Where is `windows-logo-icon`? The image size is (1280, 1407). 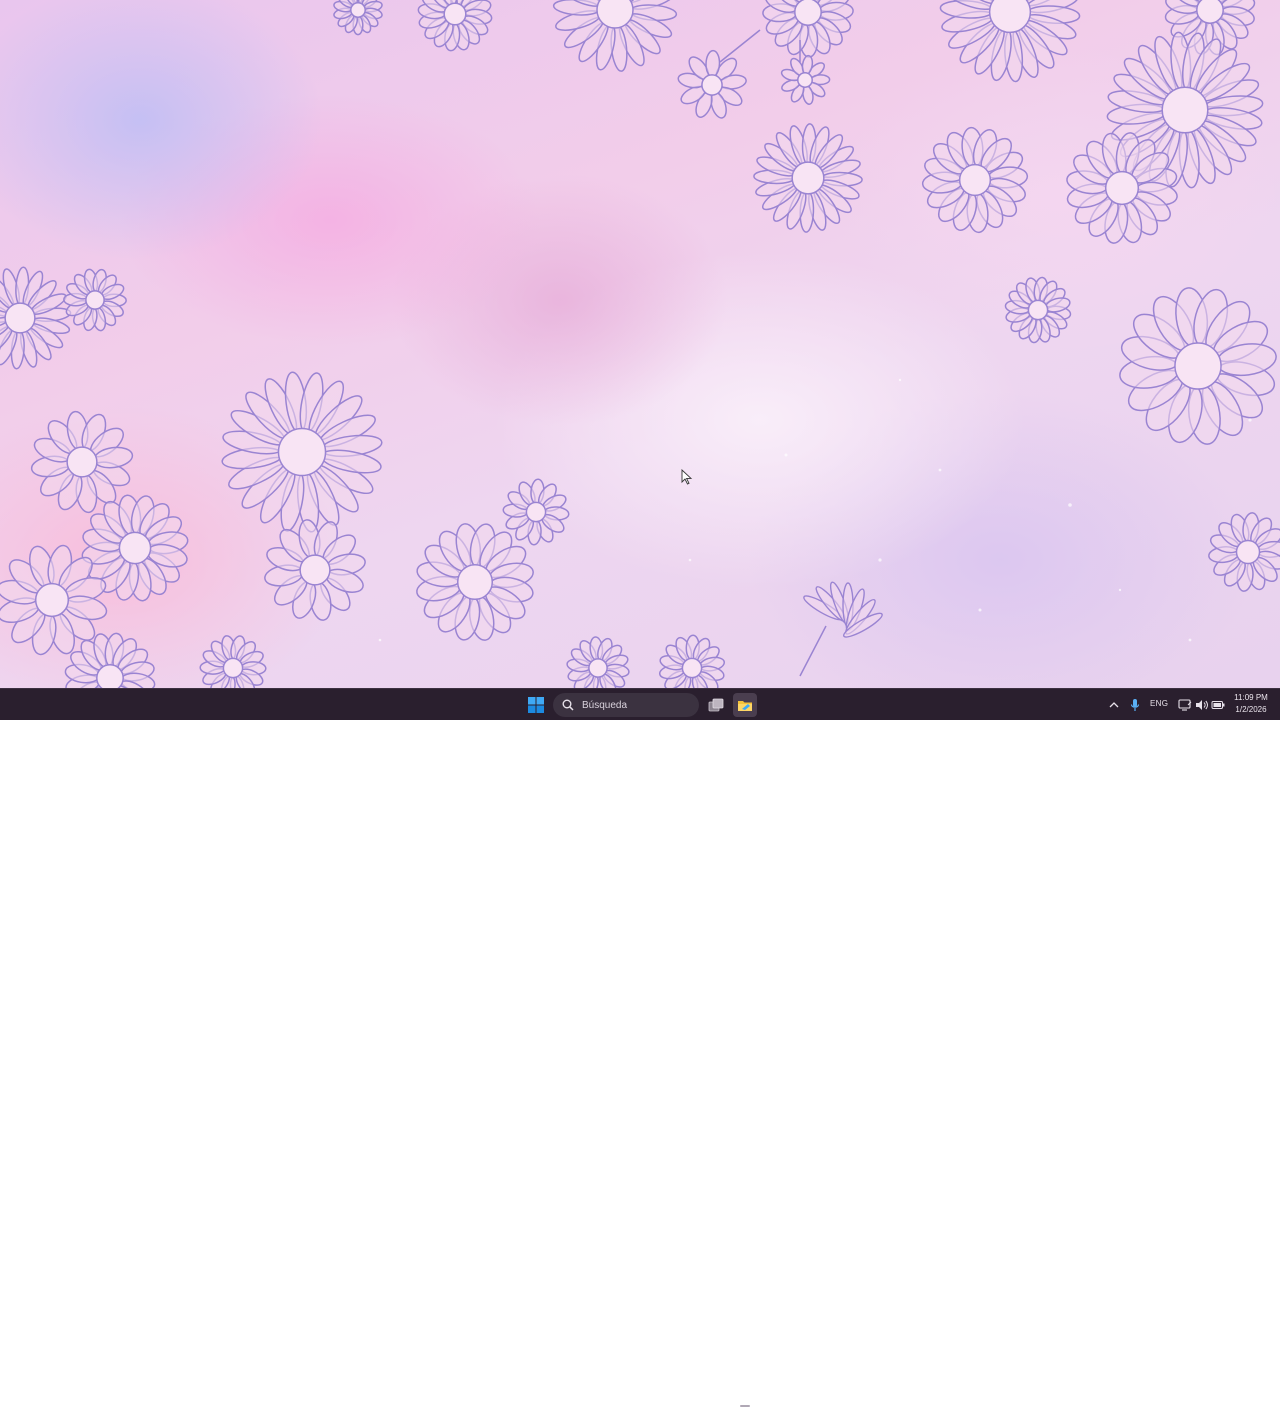
windows-logo-icon is located at coordinates (536, 705).